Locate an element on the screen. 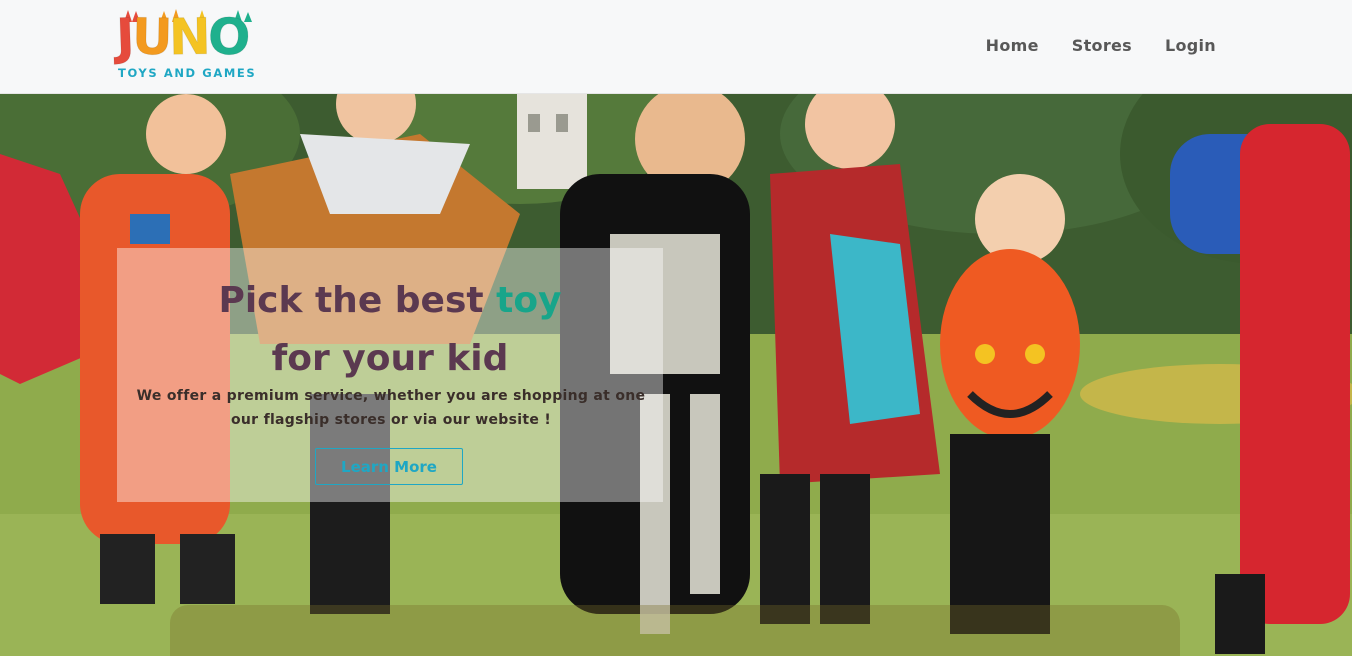 This screenshot has height=656, width=1352. headline-accent: toy is located at coordinates (529, 300).